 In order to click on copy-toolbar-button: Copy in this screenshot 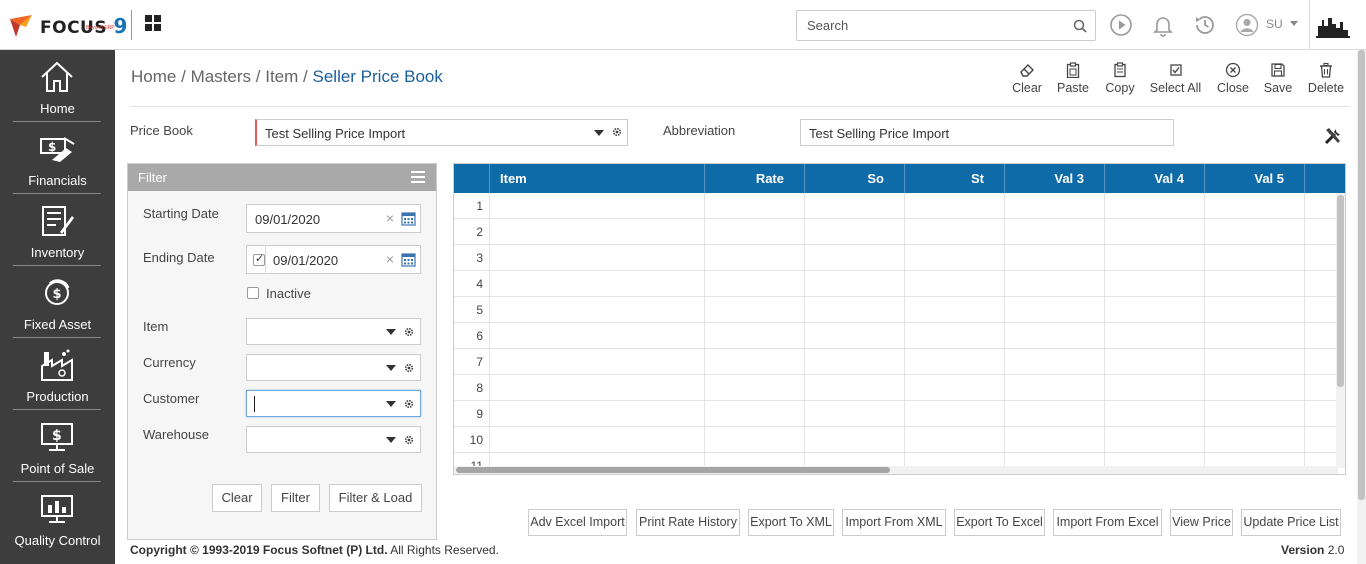, I will do `click(1120, 78)`.